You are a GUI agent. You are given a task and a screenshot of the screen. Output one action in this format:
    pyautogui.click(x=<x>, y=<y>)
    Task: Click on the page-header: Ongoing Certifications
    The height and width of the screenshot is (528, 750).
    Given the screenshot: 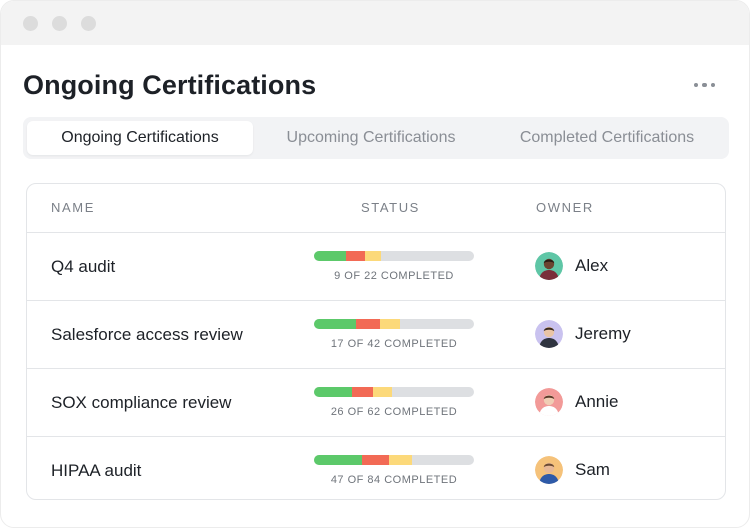 What is the action you would take?
    pyautogui.click(x=371, y=85)
    